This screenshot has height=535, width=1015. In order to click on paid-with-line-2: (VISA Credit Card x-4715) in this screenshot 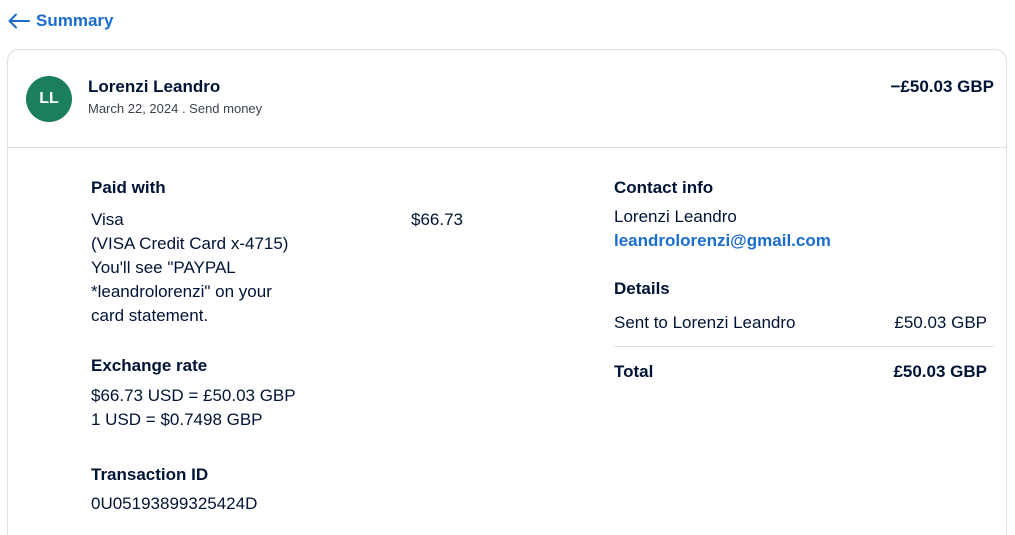, I will do `click(190, 243)`.